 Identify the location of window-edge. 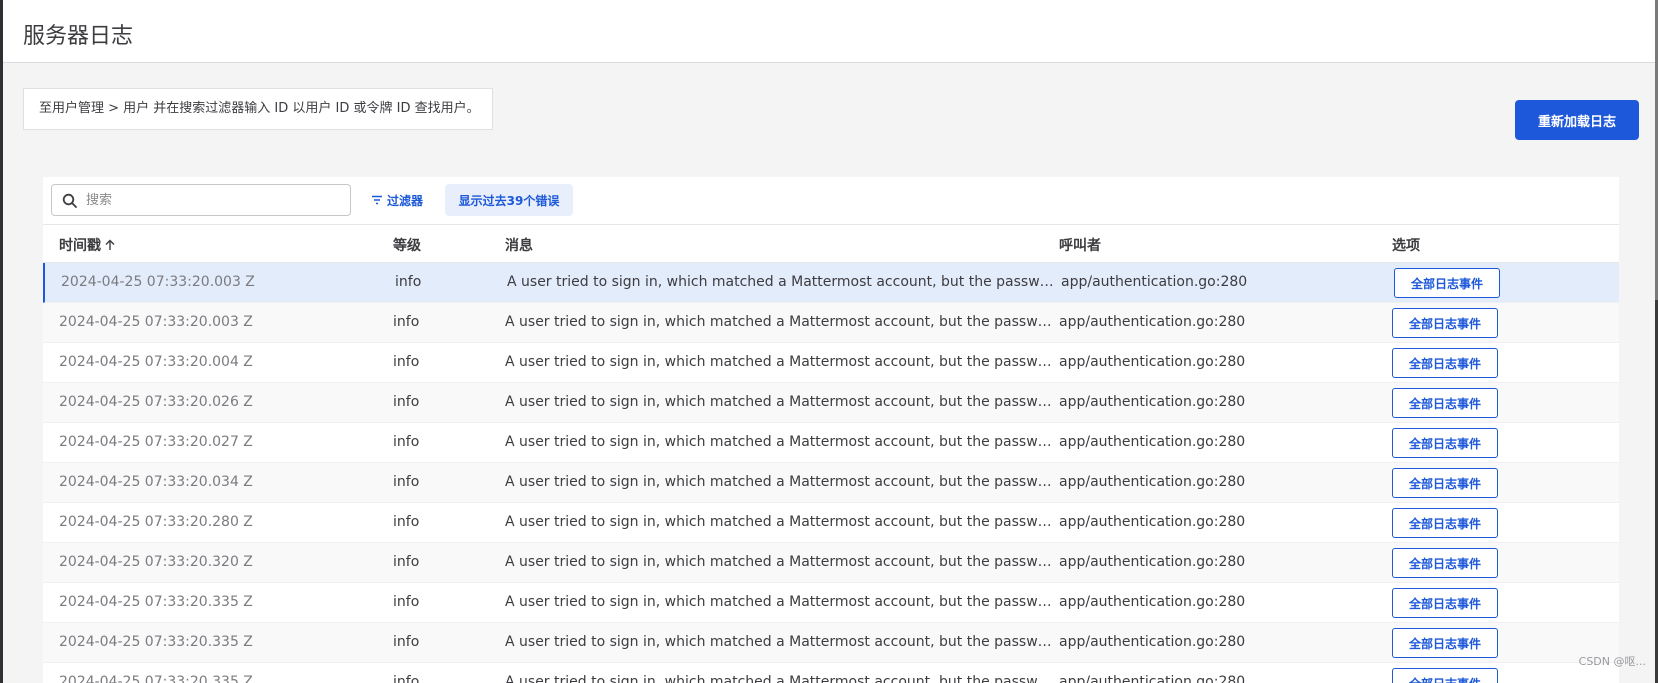
(1, 341).